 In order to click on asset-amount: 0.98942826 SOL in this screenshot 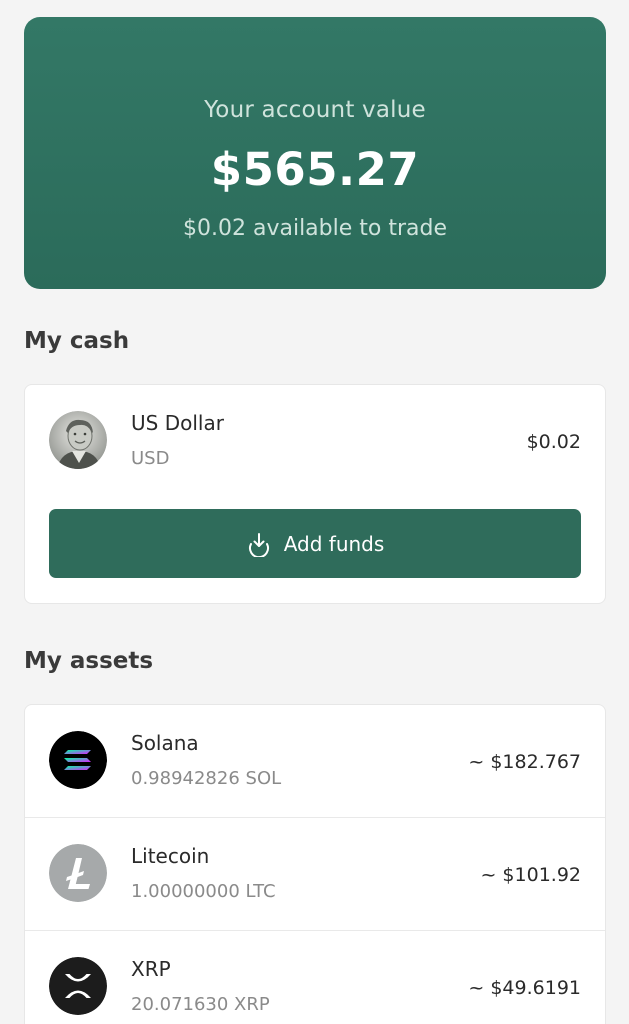, I will do `click(206, 778)`.